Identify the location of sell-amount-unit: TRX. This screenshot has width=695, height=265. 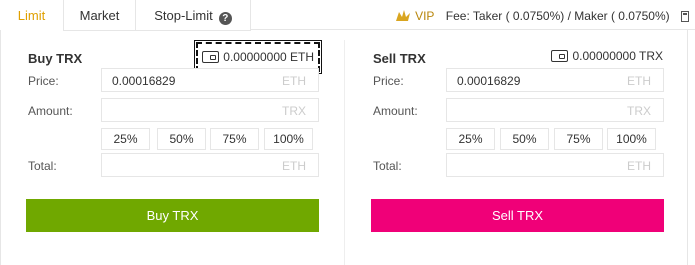
(639, 111).